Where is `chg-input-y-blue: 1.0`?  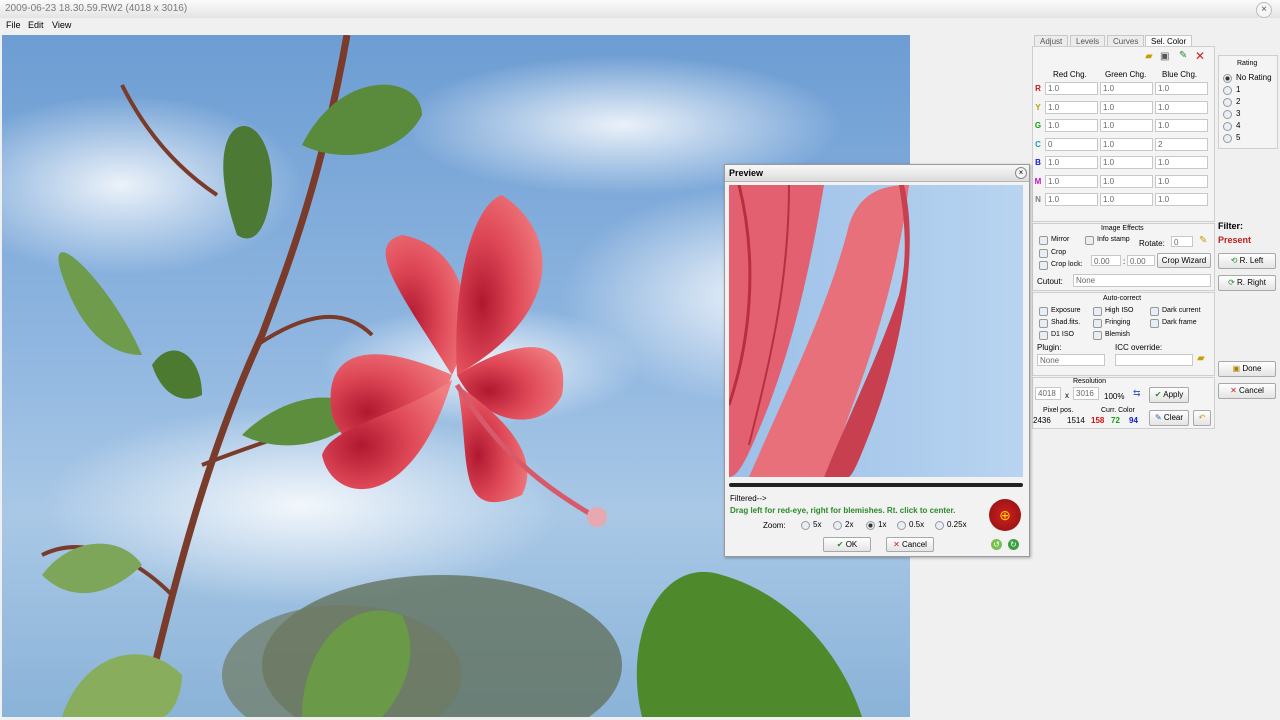 chg-input-y-blue: 1.0 is located at coordinates (1181, 107).